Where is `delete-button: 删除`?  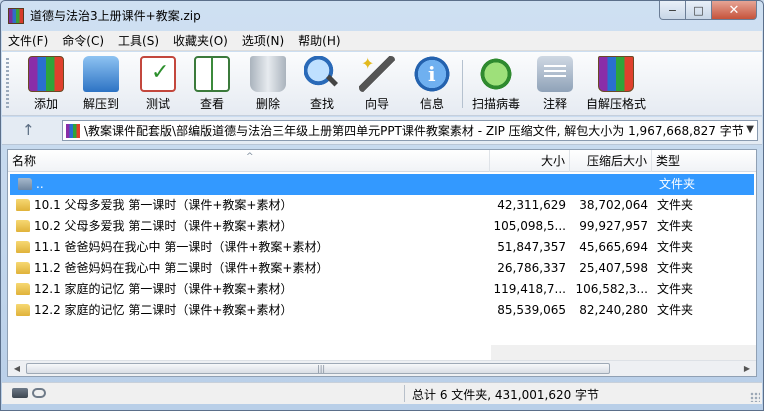
delete-button: 删除 is located at coordinates (268, 84).